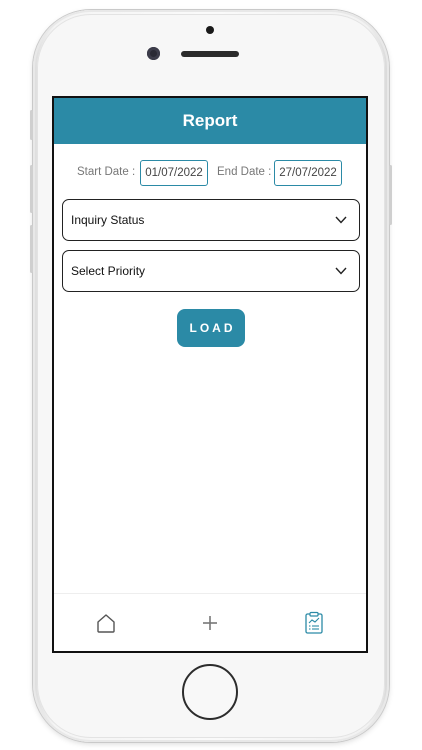  I want to click on nav-add, so click(210, 623).